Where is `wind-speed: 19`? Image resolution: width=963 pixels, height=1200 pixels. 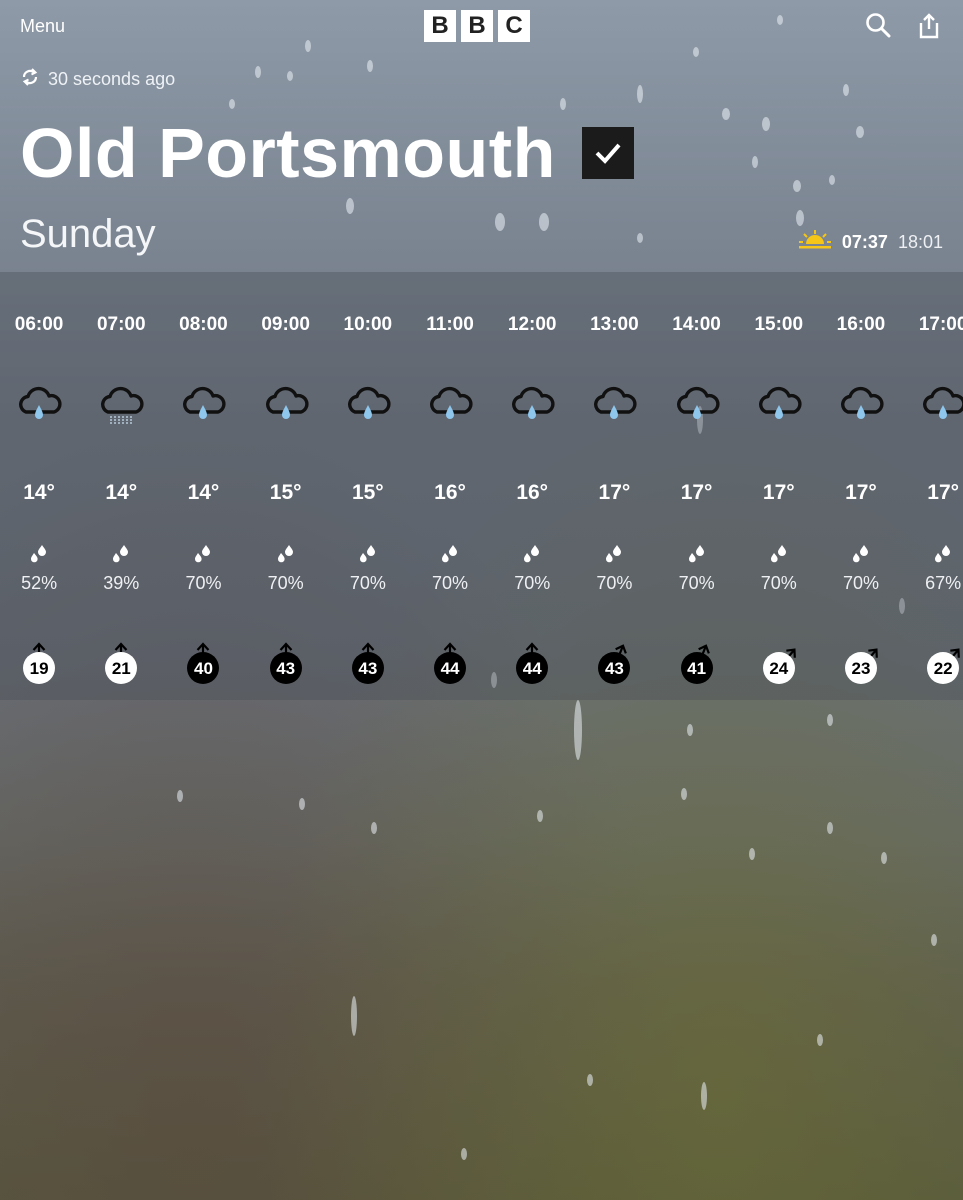
wind-speed: 19 is located at coordinates (39, 668).